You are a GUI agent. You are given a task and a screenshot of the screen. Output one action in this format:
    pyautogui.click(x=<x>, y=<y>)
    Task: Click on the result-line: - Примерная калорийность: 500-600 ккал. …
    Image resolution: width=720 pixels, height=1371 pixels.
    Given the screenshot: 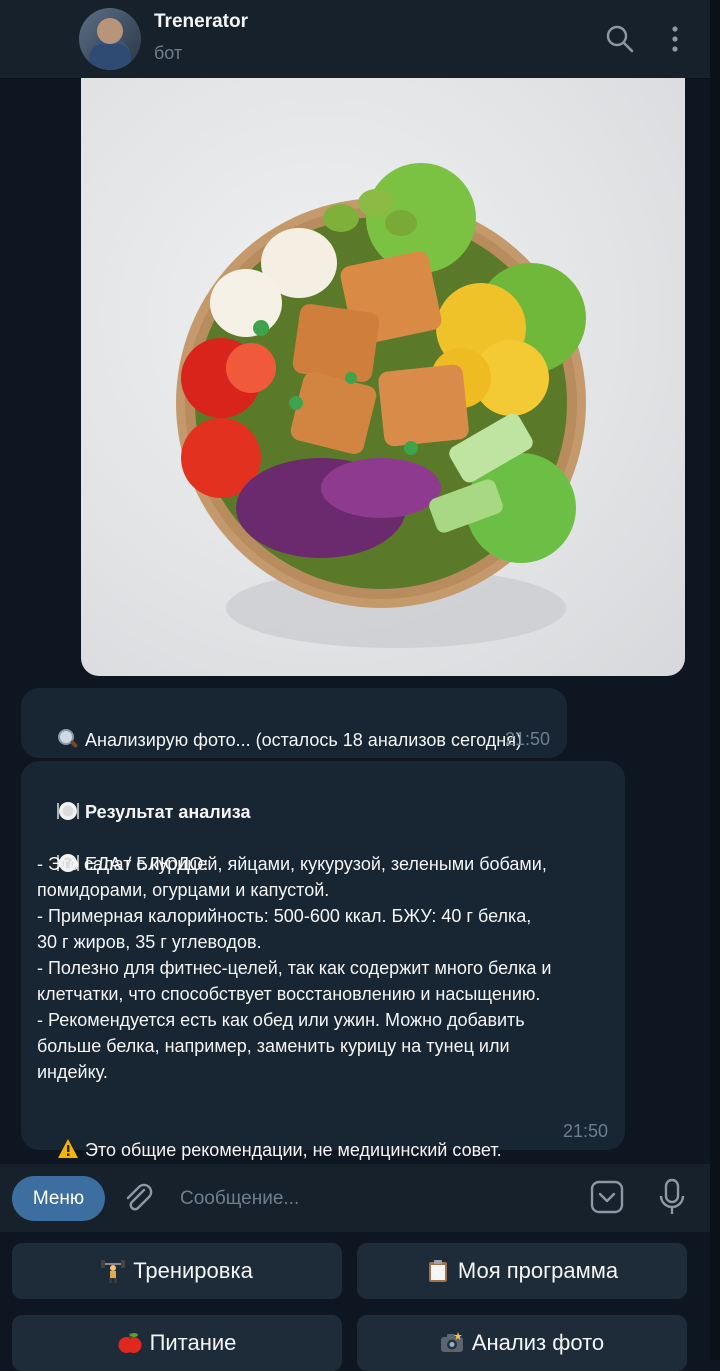 What is the action you would take?
    pyautogui.click(x=284, y=916)
    